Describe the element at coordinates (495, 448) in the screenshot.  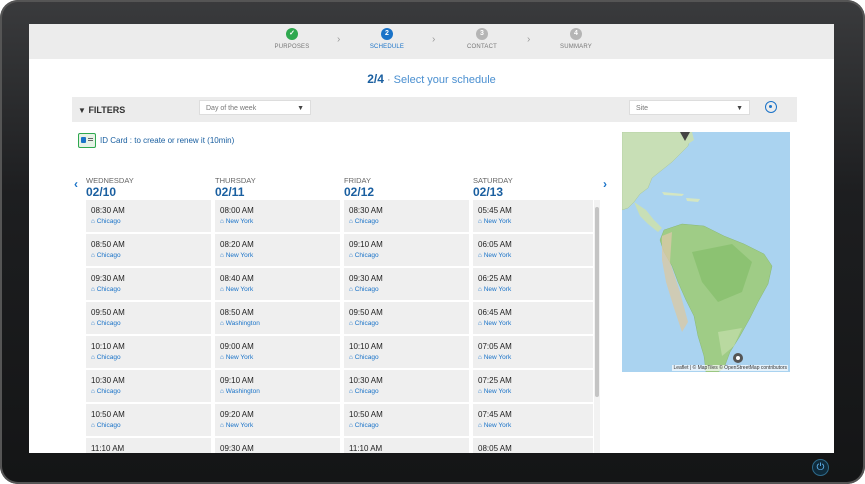
I see `slot-time: 08:05 AM` at that location.